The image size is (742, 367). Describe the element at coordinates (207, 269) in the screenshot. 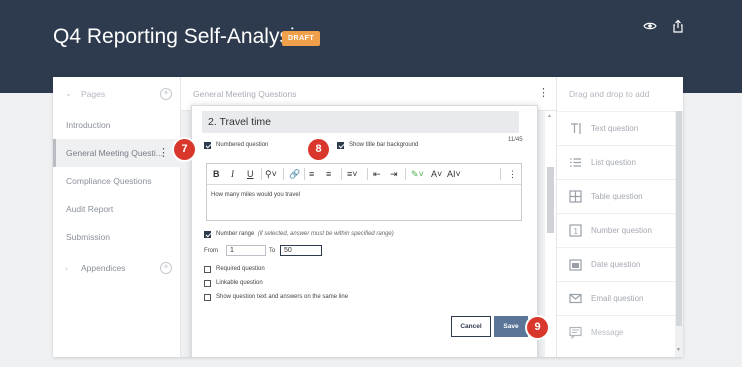

I see `required-checkbox` at that location.